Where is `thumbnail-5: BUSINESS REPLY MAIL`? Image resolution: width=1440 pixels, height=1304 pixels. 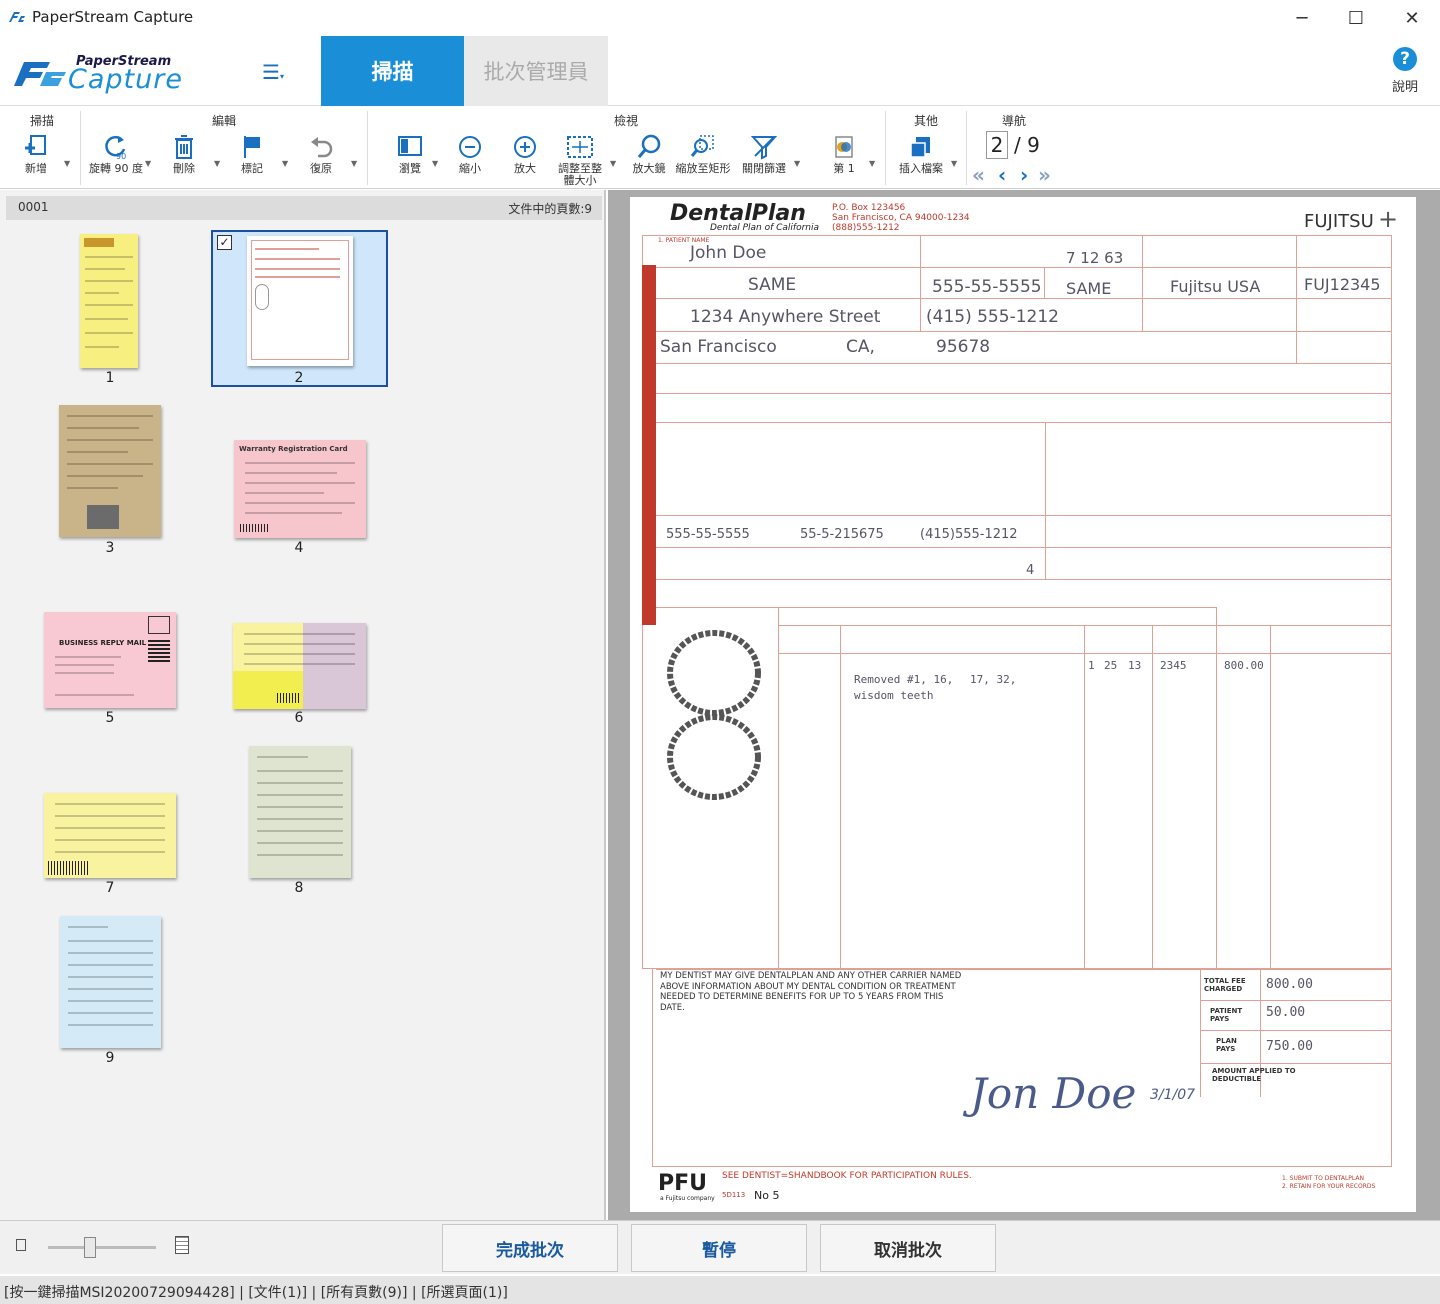
thumbnail-5: BUSINESS REPLY MAIL is located at coordinates (110, 660).